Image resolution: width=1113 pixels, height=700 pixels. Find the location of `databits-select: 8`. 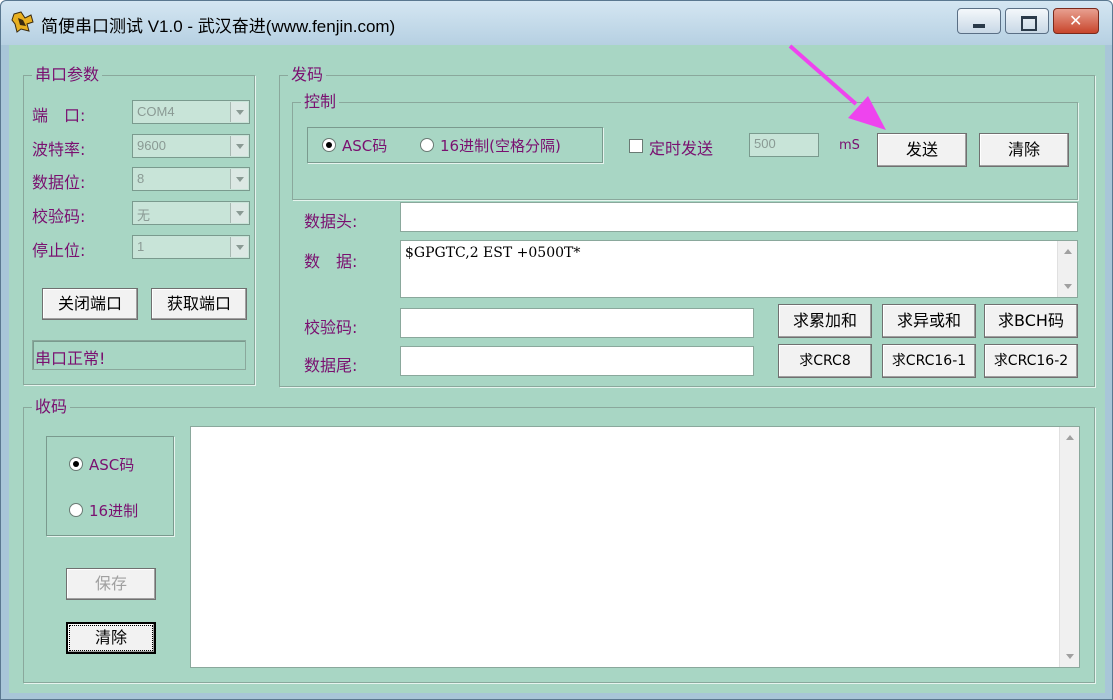

databits-select: 8 is located at coordinates (191, 179).